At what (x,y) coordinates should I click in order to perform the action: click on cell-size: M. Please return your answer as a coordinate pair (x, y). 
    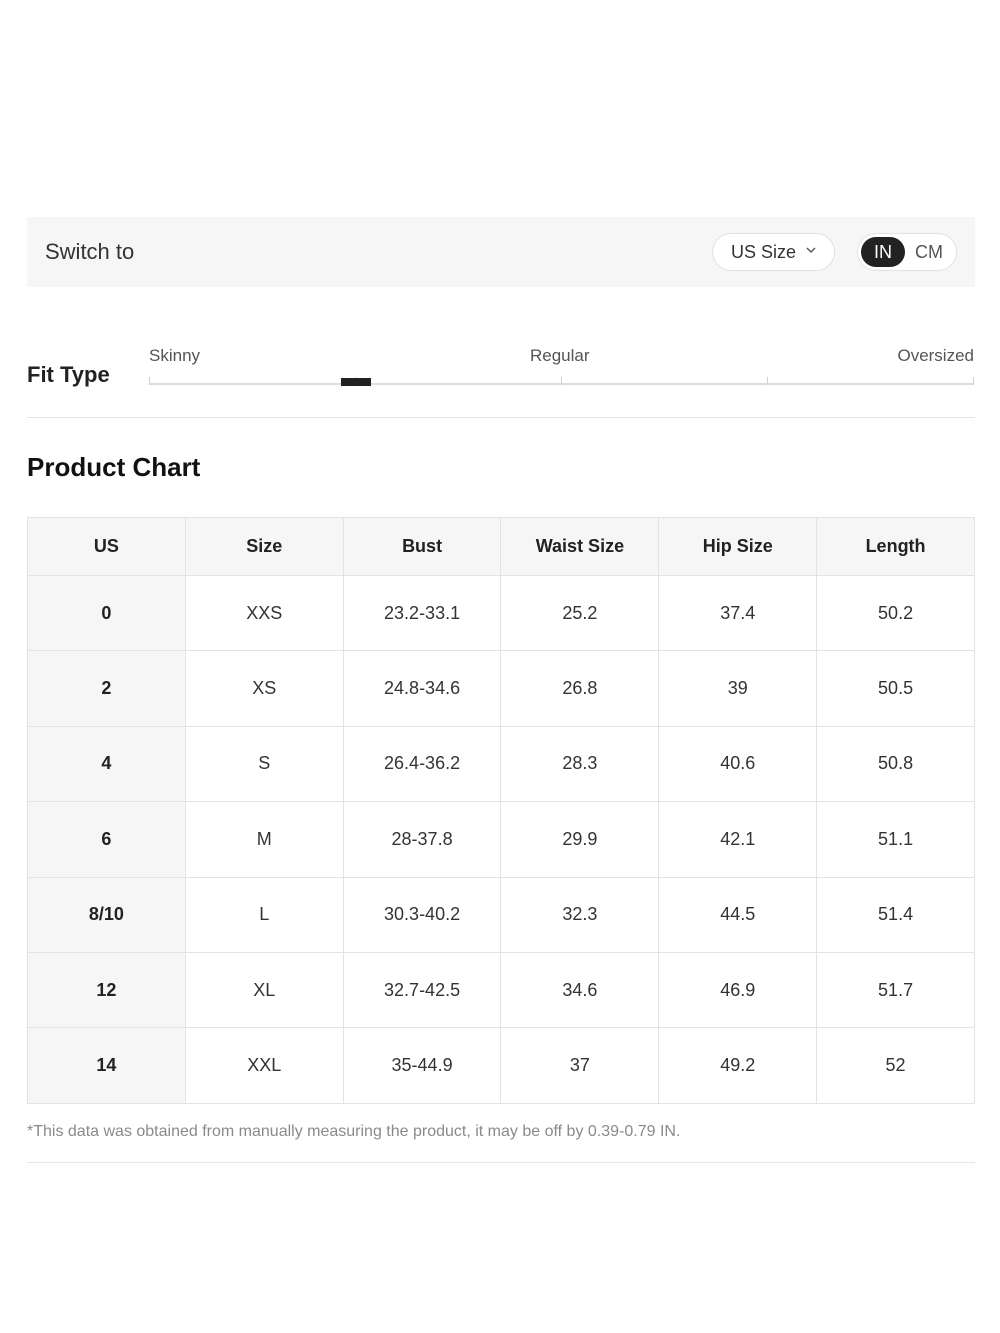
    Looking at the image, I should click on (264, 839).